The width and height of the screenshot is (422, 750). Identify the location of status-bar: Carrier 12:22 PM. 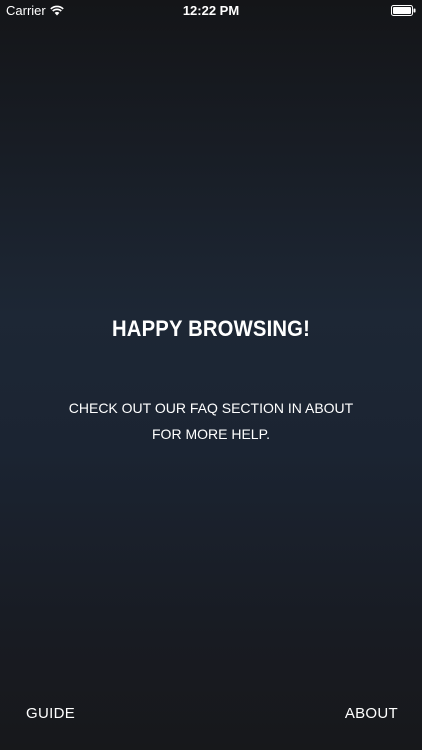
(211, 11).